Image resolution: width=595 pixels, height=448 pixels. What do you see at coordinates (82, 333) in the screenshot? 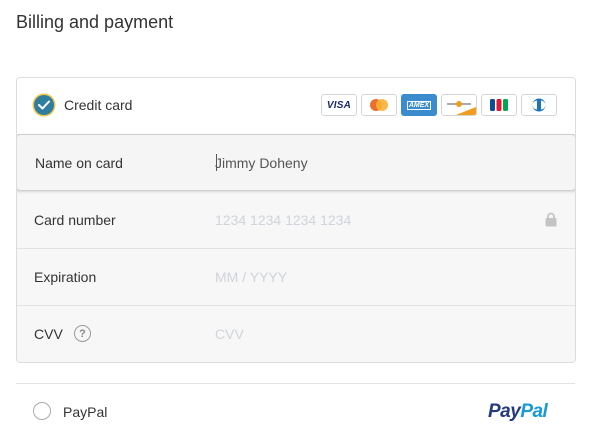
I see `question-mark-icon: ?` at bounding box center [82, 333].